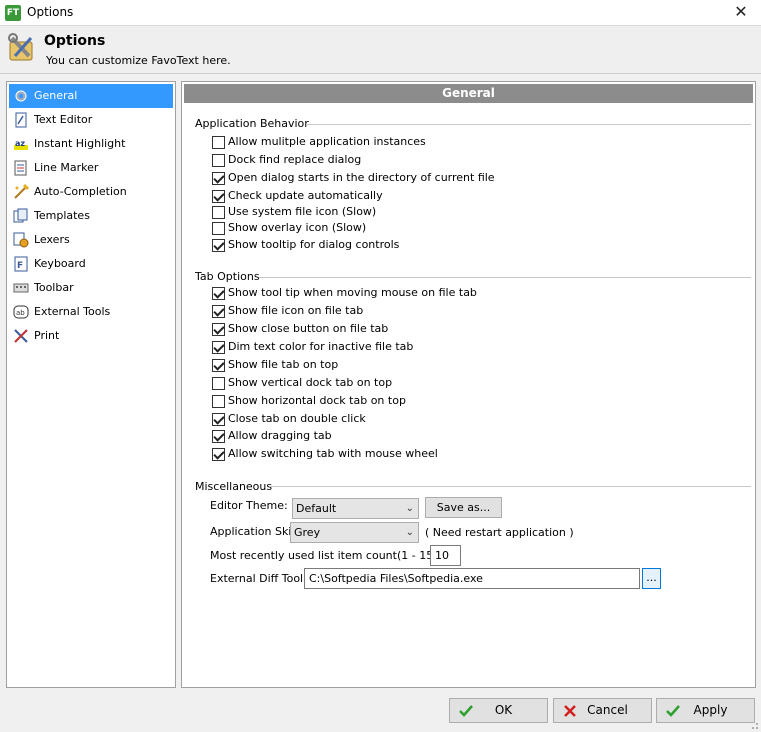 The height and width of the screenshot is (732, 761). Describe the element at coordinates (252, 123) in the screenshot. I see `group-label-application-behavior: Application Behavior` at that location.